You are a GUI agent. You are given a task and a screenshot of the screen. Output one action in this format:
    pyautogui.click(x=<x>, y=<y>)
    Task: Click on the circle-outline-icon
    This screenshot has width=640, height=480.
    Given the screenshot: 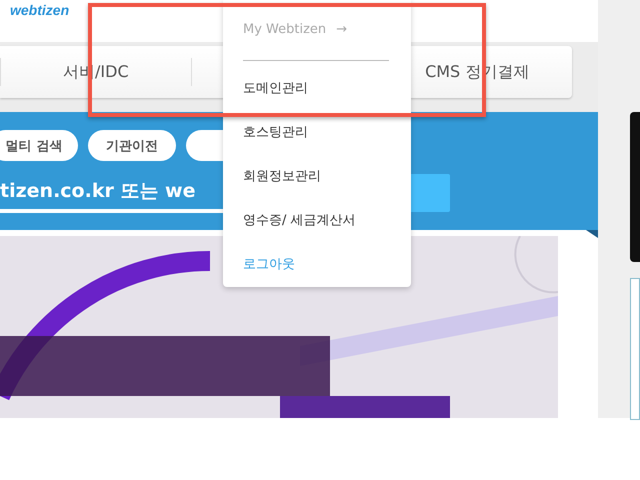 What is the action you would take?
    pyautogui.click(x=536, y=265)
    